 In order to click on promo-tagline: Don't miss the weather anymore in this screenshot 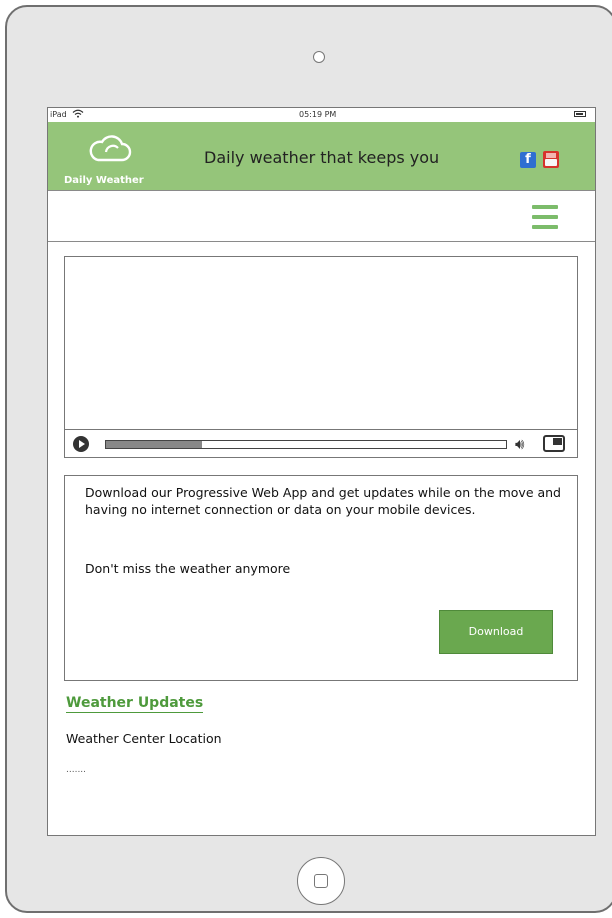, I will do `click(188, 568)`.